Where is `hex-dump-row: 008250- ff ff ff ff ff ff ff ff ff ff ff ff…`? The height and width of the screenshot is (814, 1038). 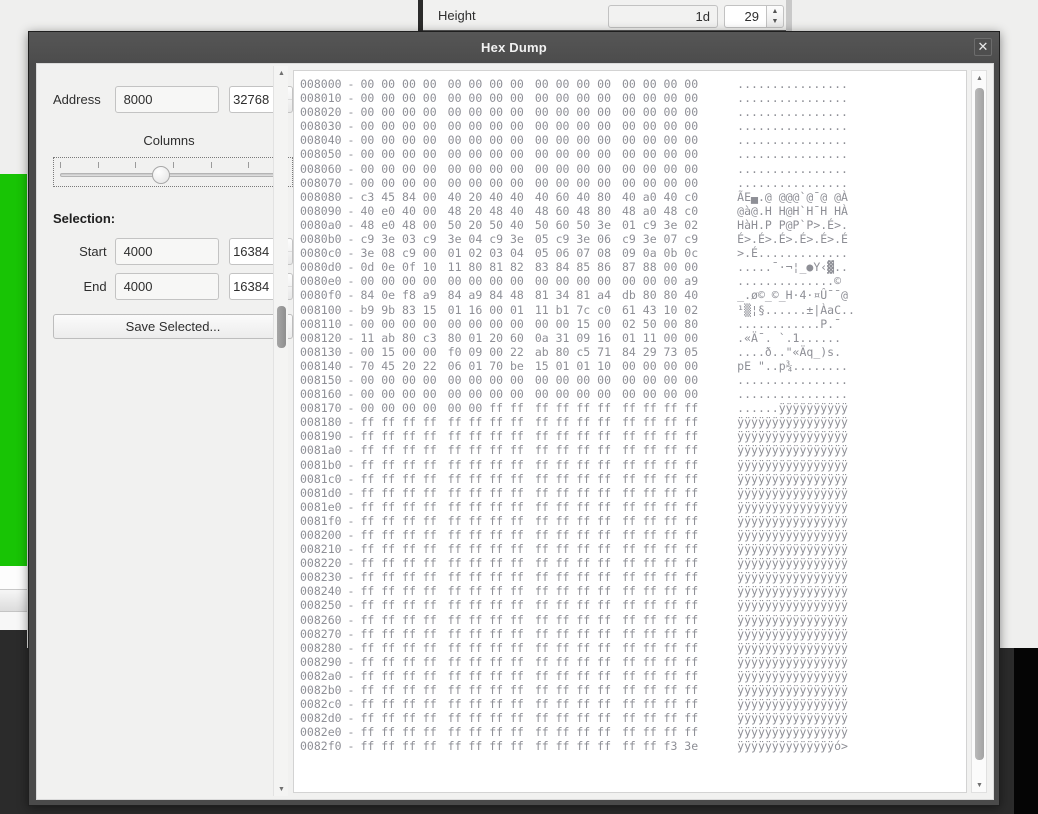 hex-dump-row: 008250- ff ff ff ff ff ff ff ff ff ff ff ff… is located at coordinates (633, 605).